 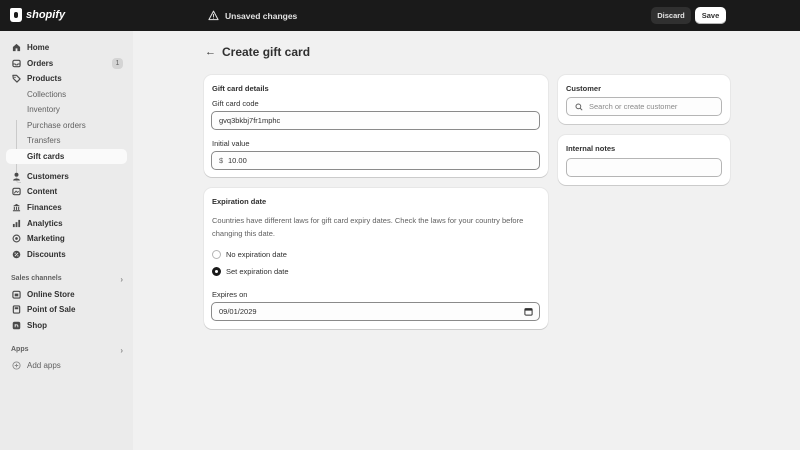 What do you see at coordinates (16, 63) in the screenshot?
I see `inbox-icon` at bounding box center [16, 63].